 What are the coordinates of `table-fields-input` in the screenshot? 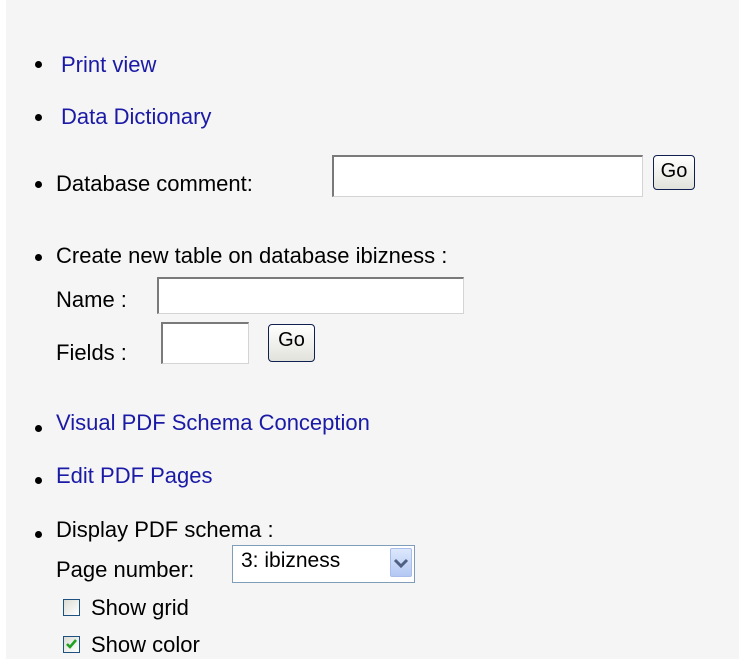 It's located at (205, 343).